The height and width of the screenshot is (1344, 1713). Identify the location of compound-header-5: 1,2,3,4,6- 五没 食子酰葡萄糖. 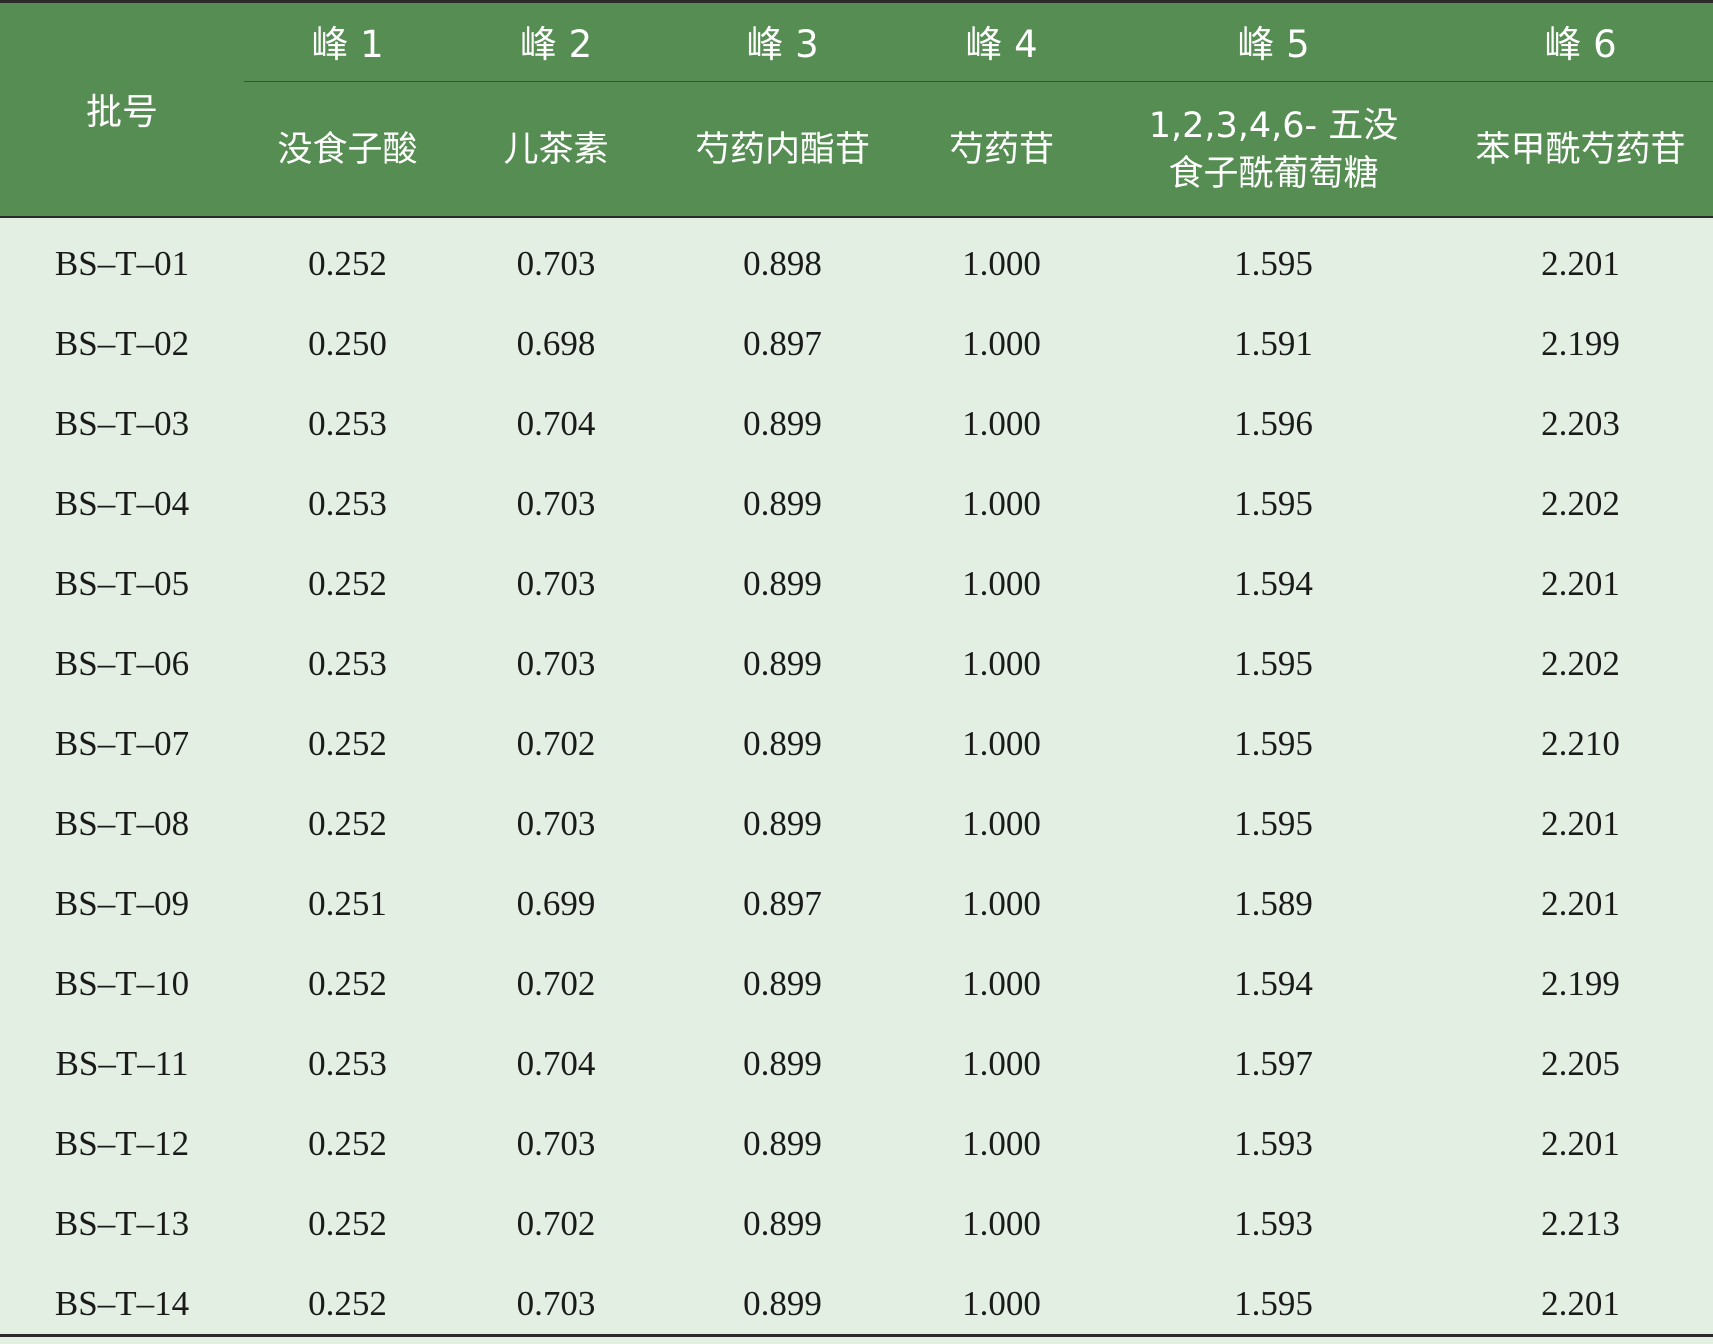
(1273, 149).